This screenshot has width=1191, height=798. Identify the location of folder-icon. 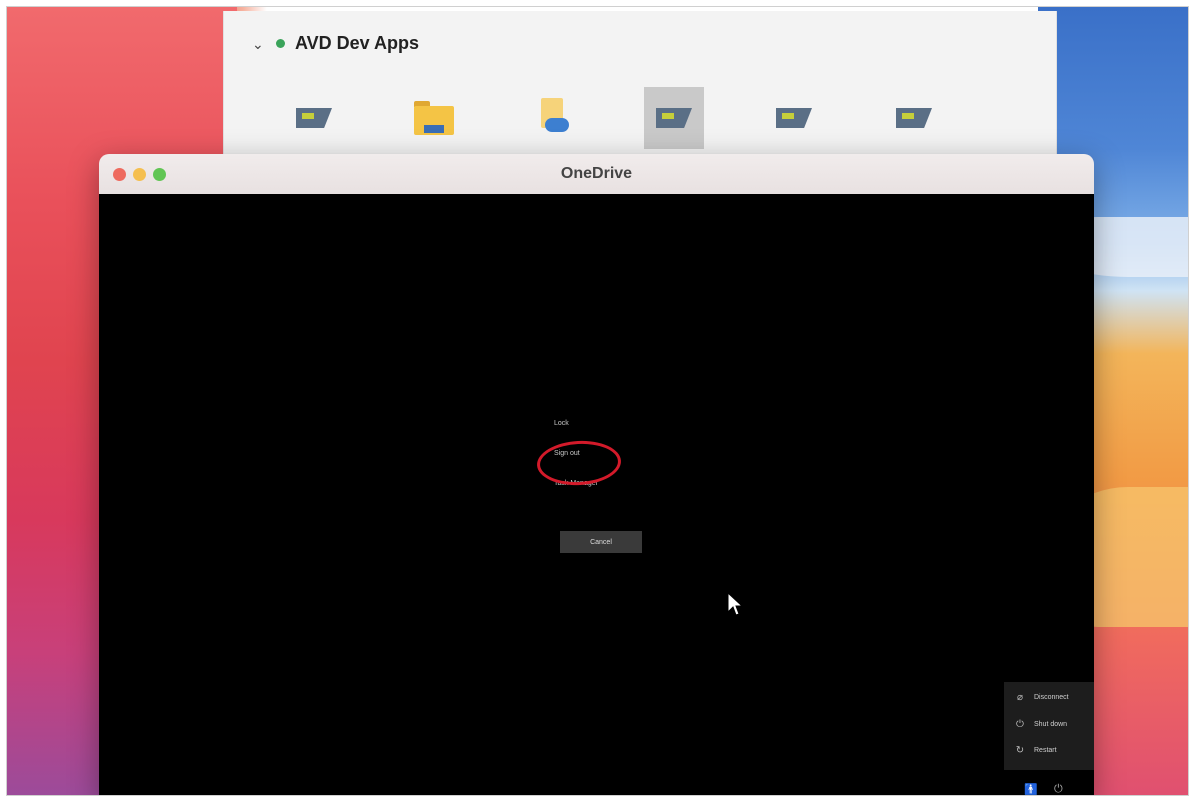
(434, 118).